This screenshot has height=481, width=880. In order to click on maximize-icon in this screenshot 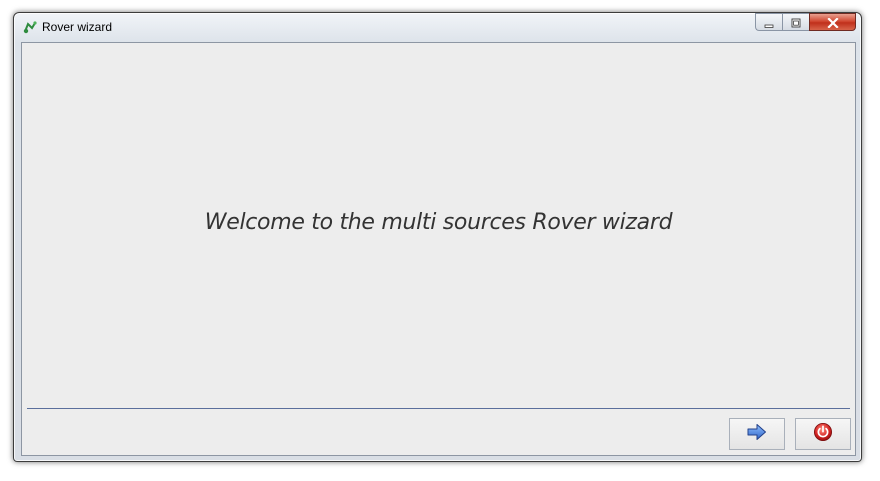, I will do `click(796, 22)`.